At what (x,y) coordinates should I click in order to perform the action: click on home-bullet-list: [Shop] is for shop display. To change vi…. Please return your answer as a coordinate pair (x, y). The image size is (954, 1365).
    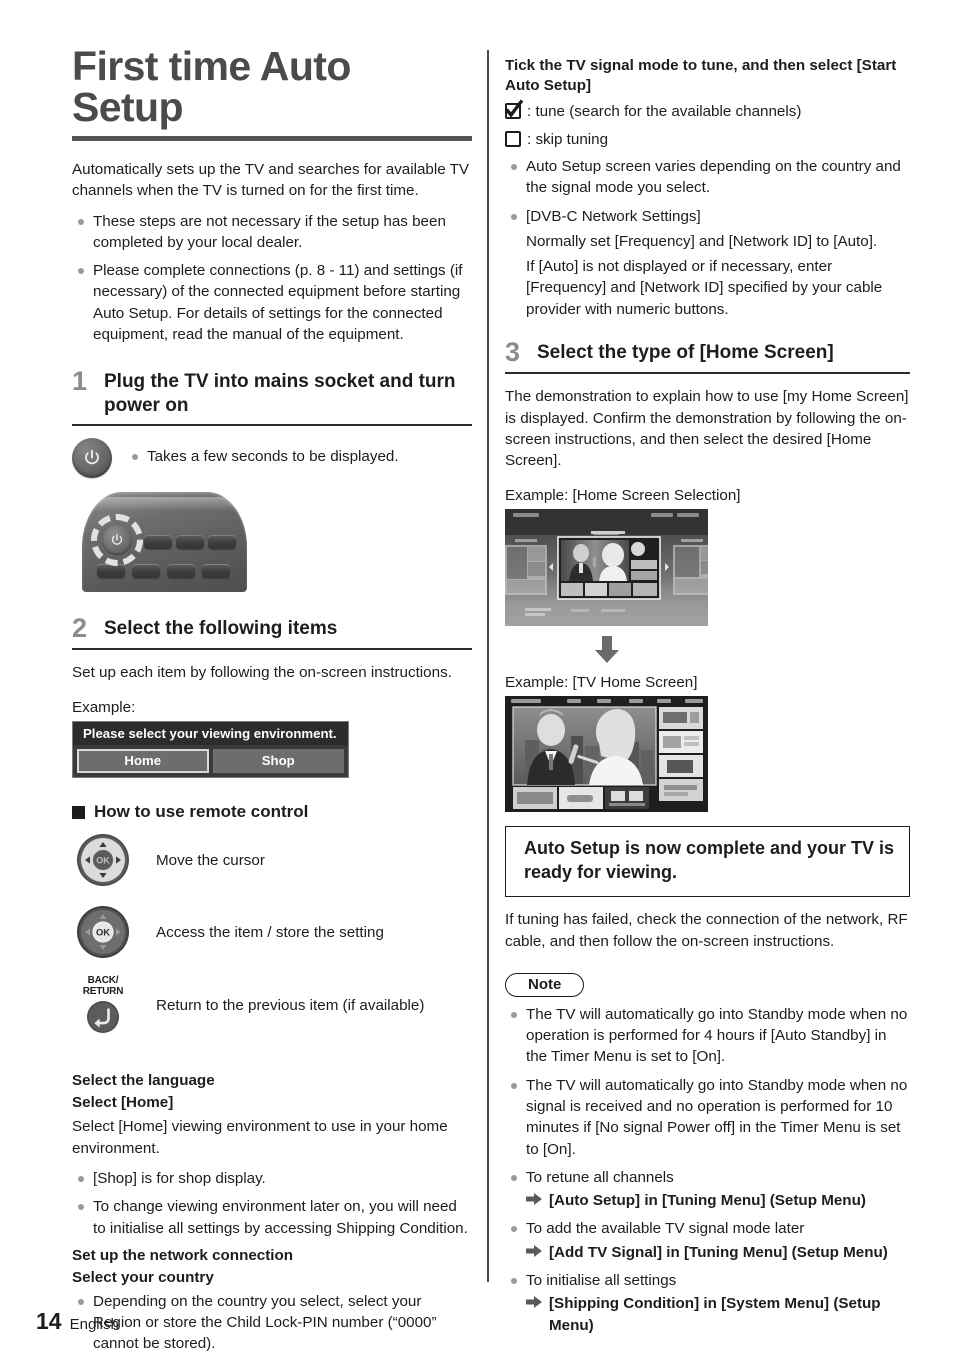
    Looking at the image, I should click on (272, 1203).